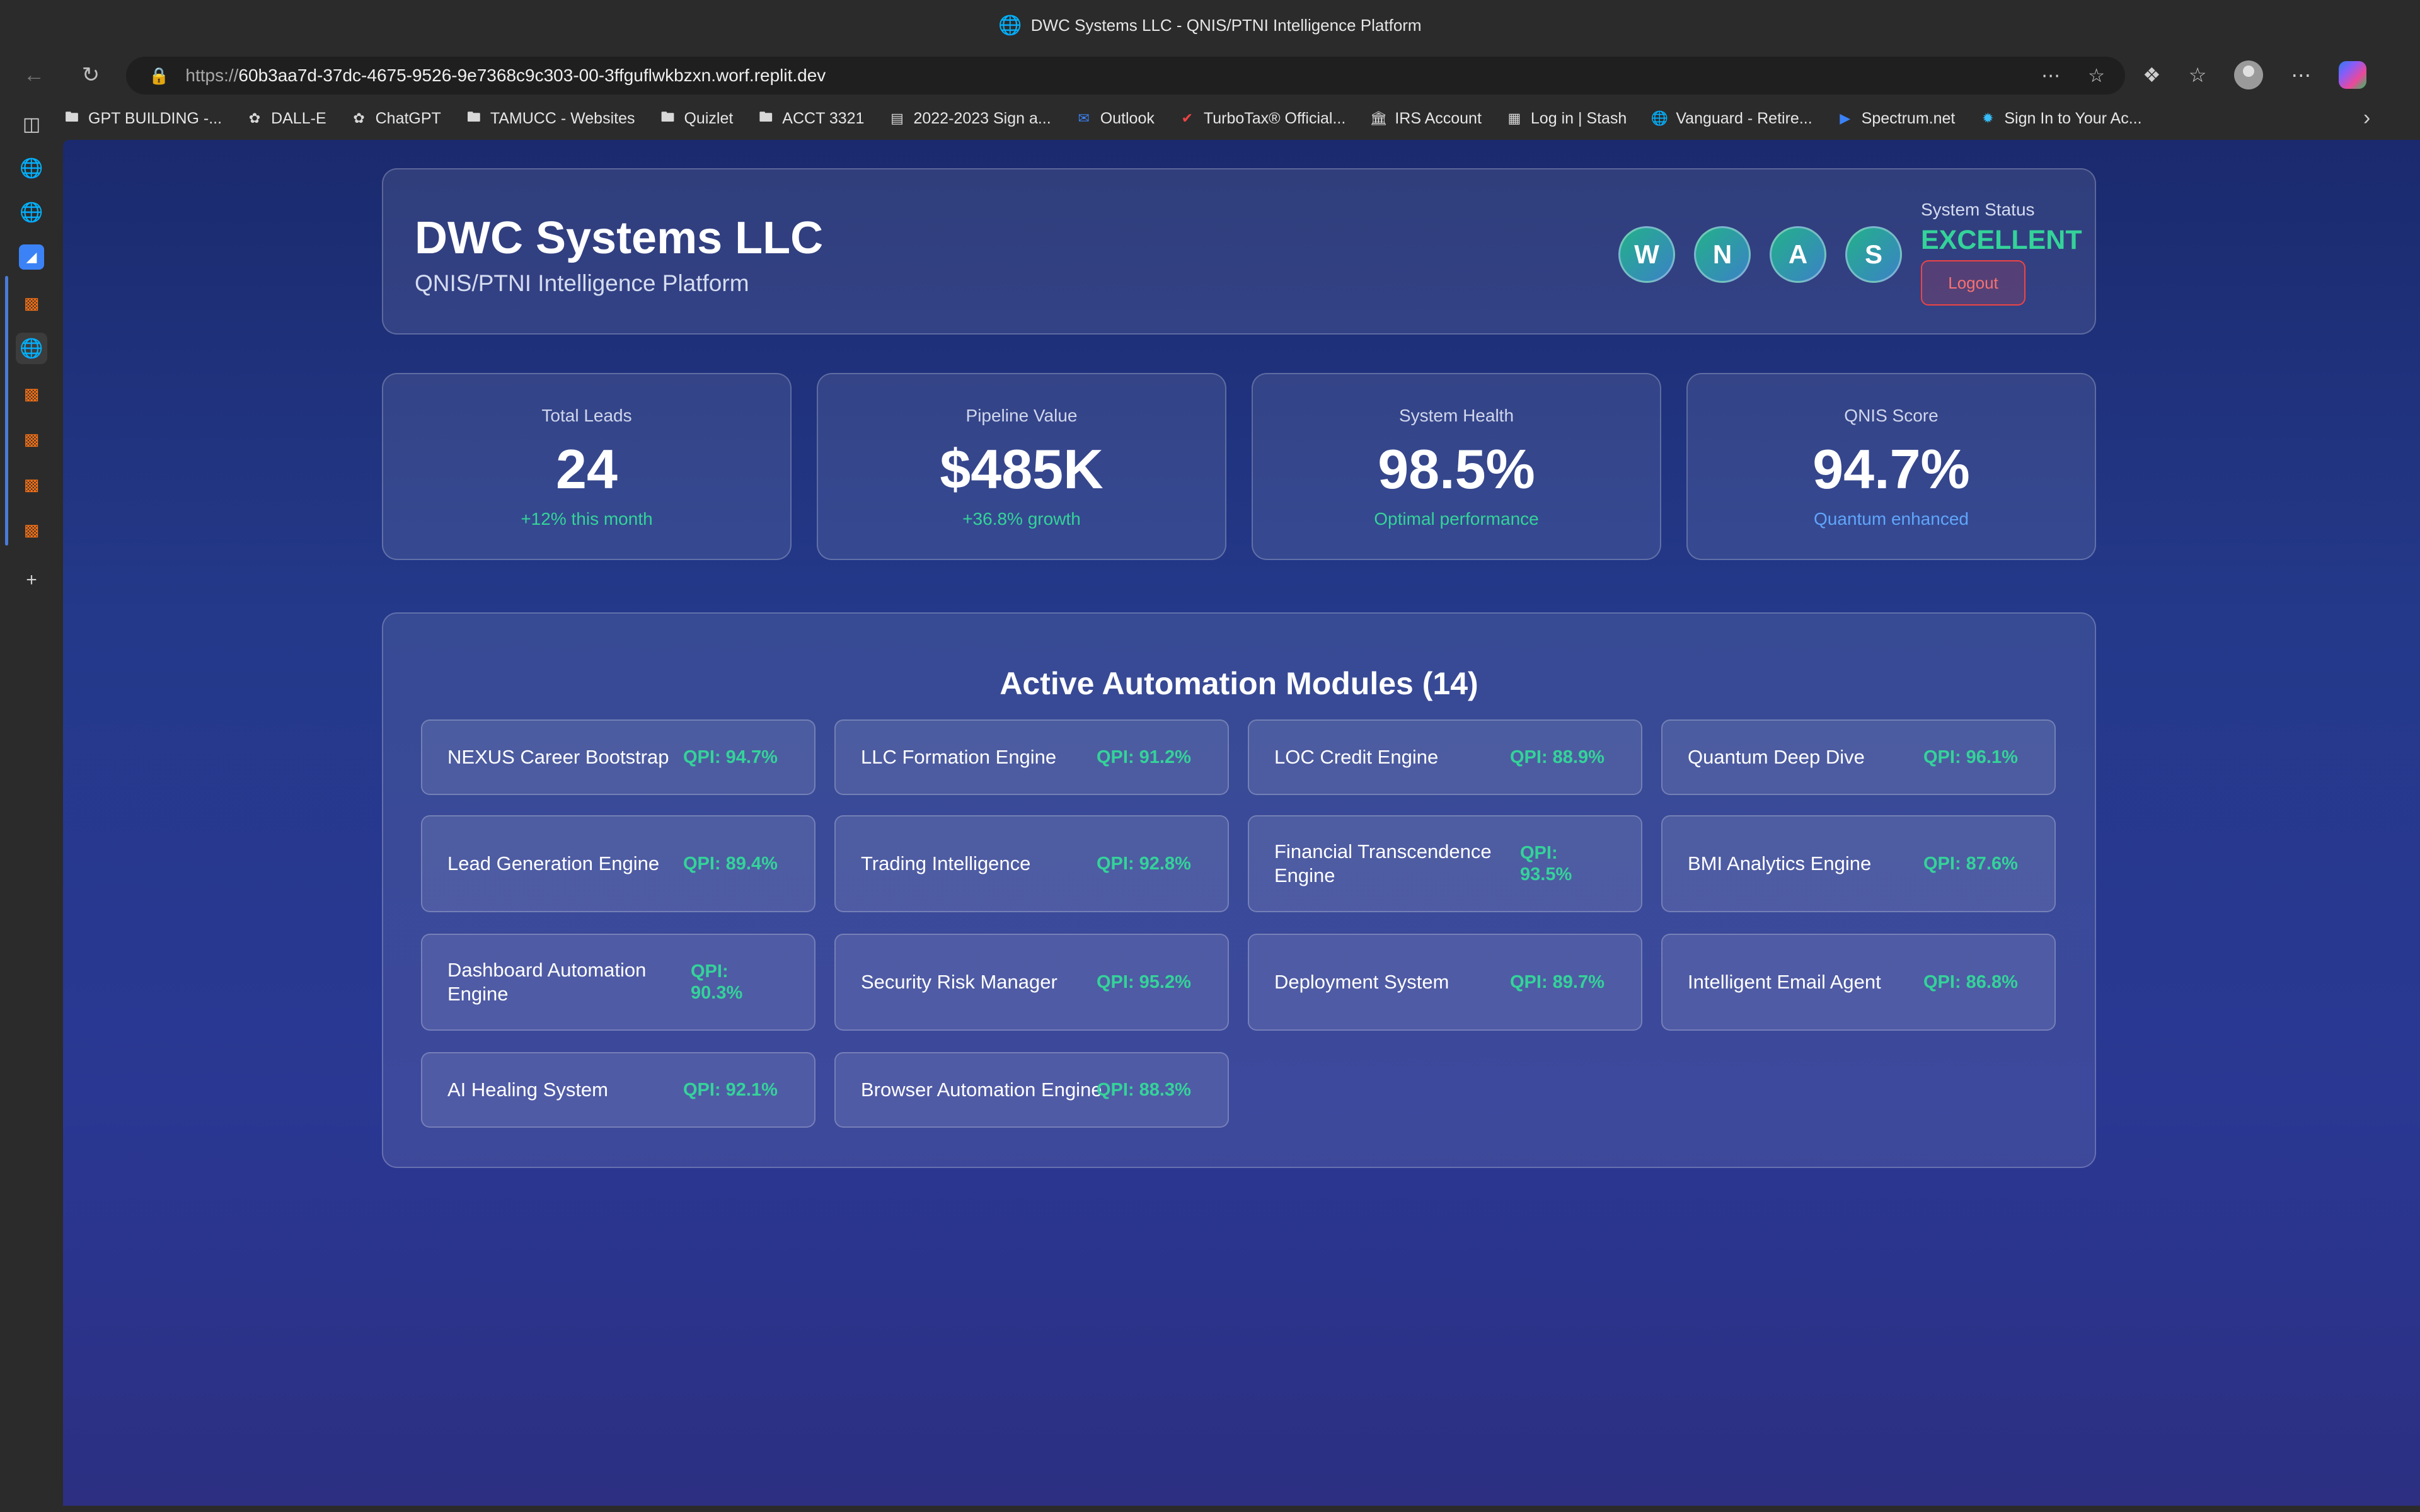 The image size is (2420, 1512). Describe the element at coordinates (618, 863) in the screenshot. I see `module-card: Lead Generation Engine QPI: 89.4%` at that location.